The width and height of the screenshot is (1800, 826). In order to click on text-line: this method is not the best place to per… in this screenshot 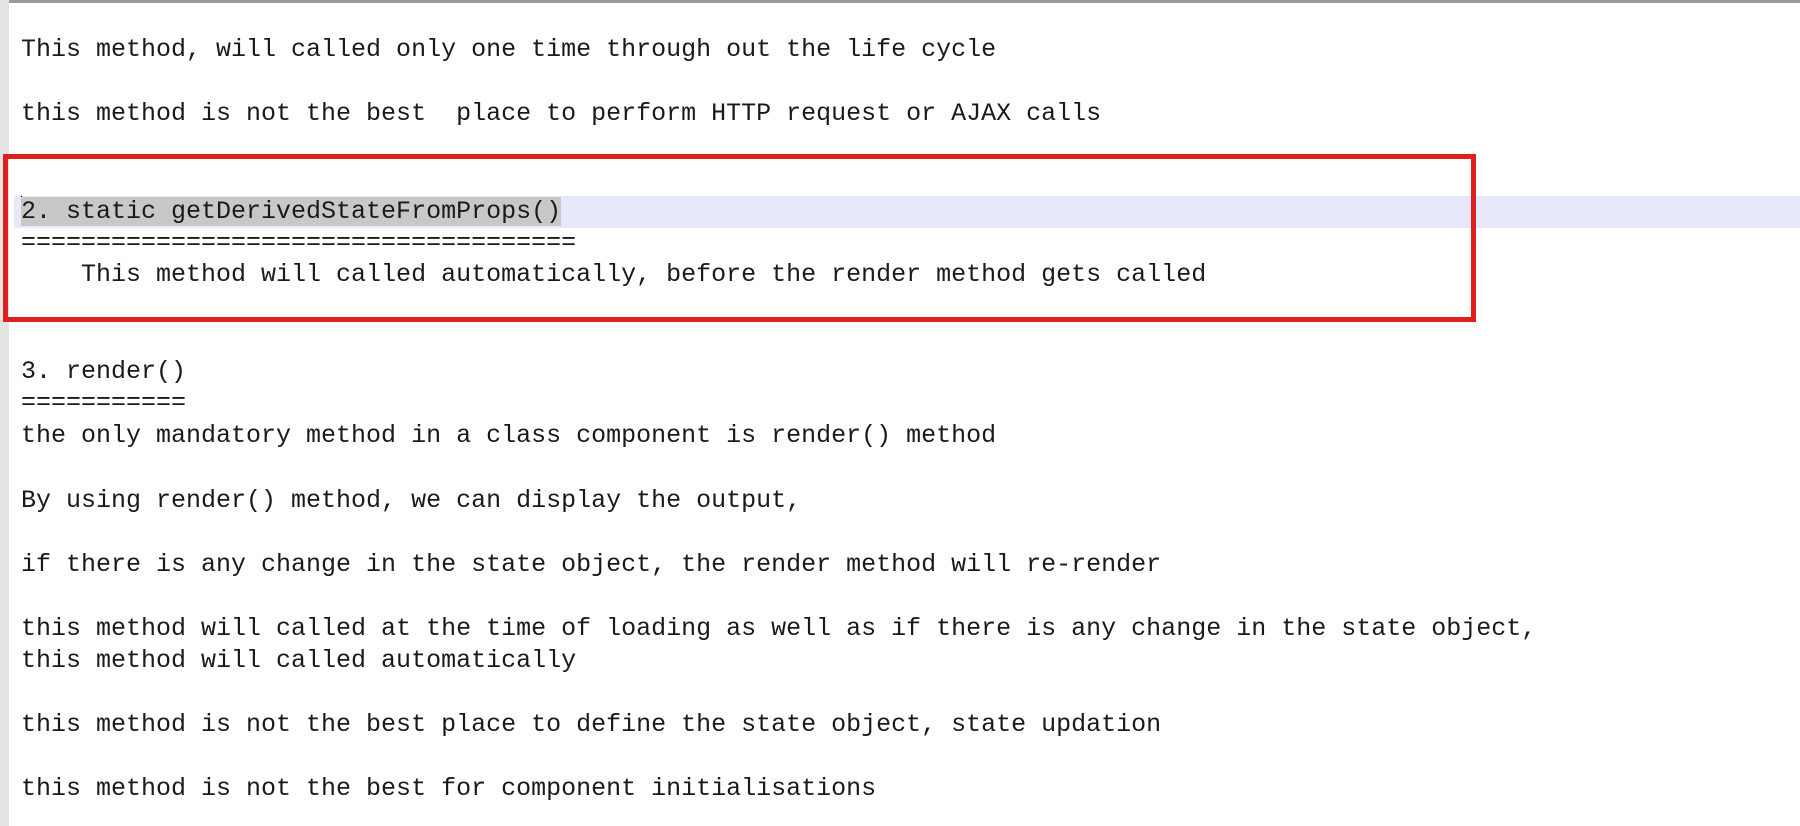, I will do `click(561, 114)`.